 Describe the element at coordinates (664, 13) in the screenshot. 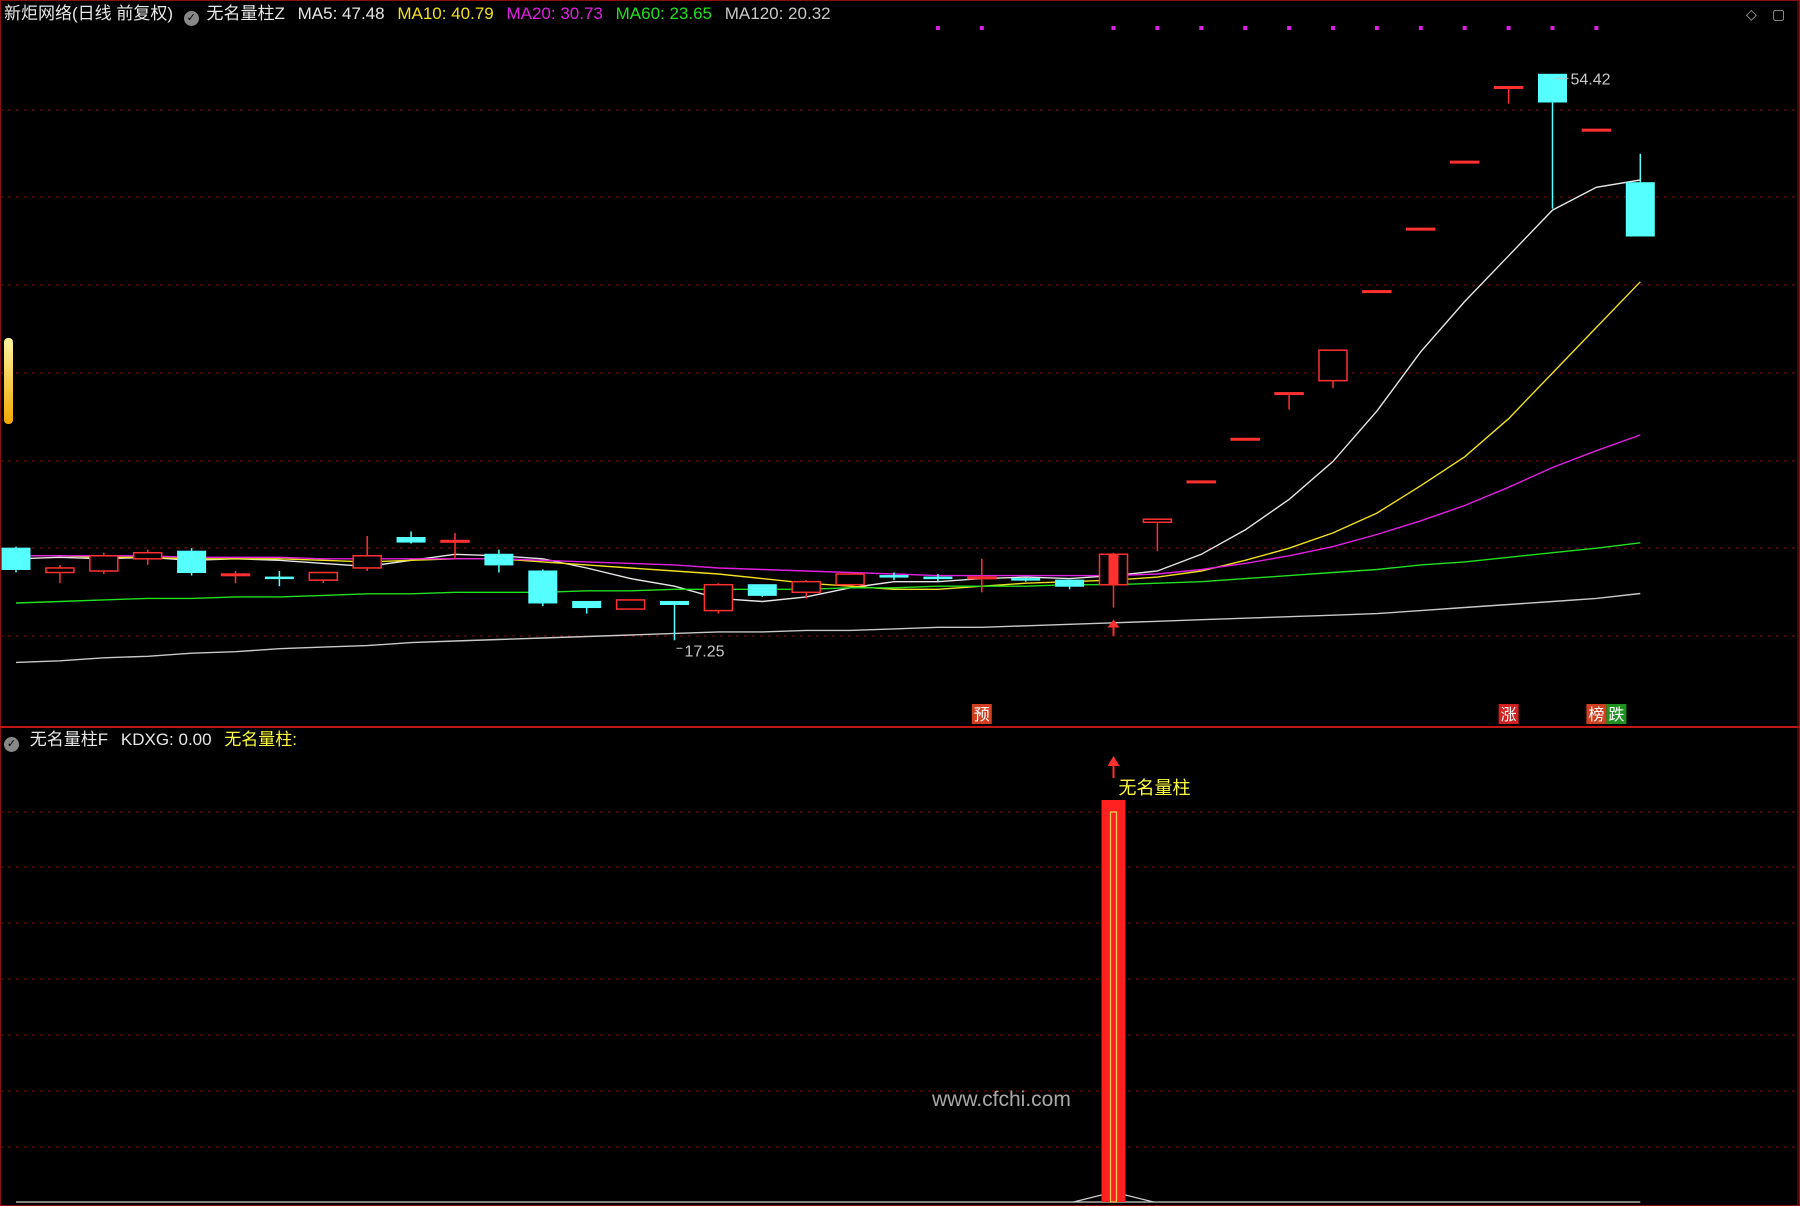

I see `ma60-label: MA60: 23.65` at that location.